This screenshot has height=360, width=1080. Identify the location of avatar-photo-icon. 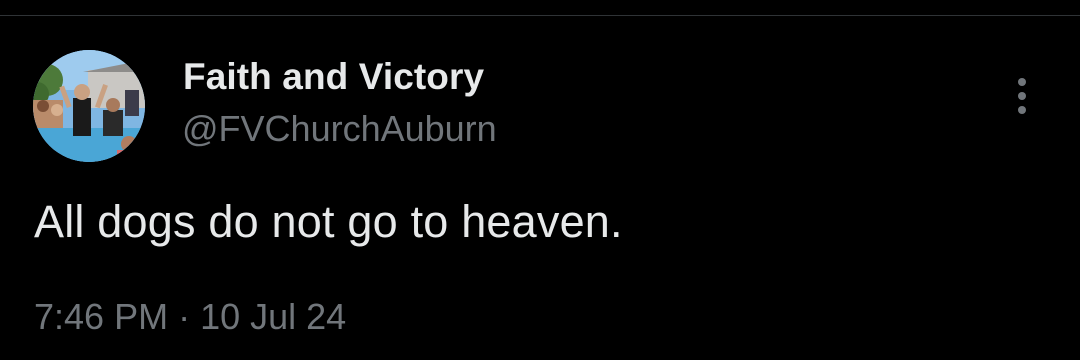
(89, 106).